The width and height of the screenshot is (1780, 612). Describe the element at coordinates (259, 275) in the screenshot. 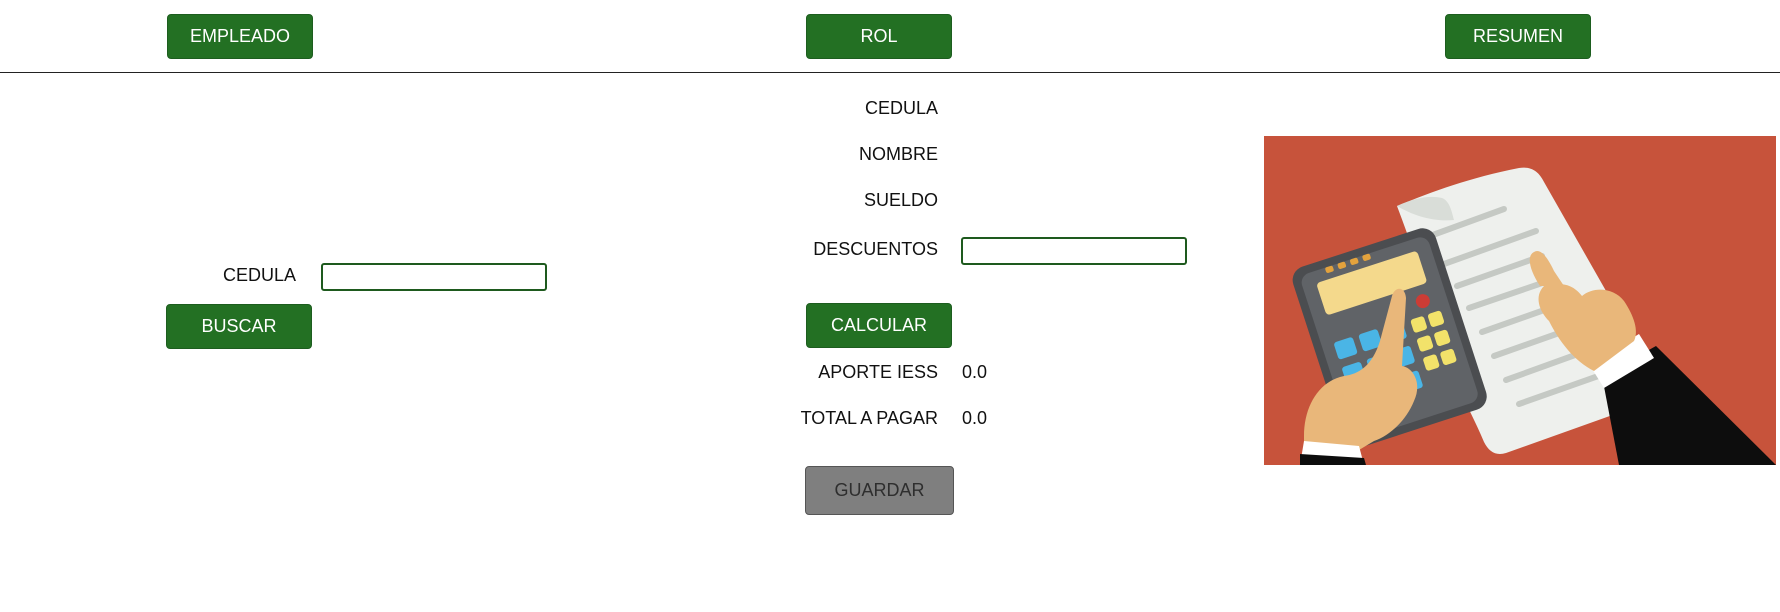

I see `search-cedula-label: CEDULA` at that location.